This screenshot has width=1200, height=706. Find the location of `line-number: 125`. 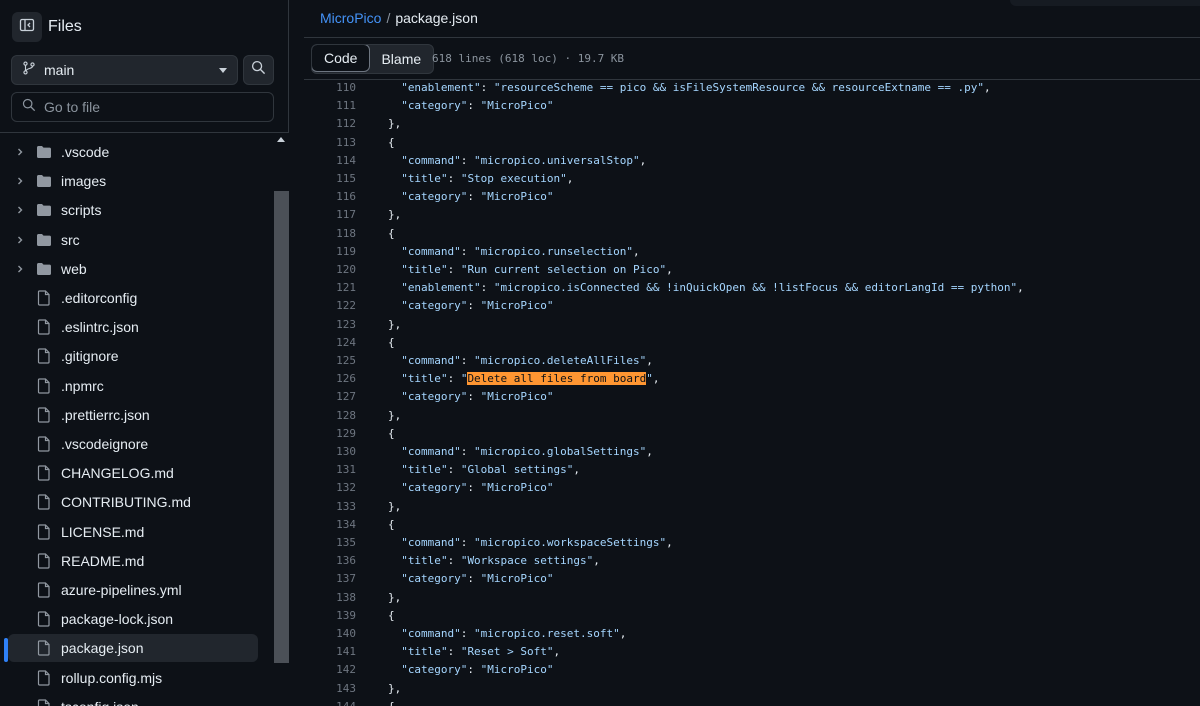

line-number: 125 is located at coordinates (330, 361).